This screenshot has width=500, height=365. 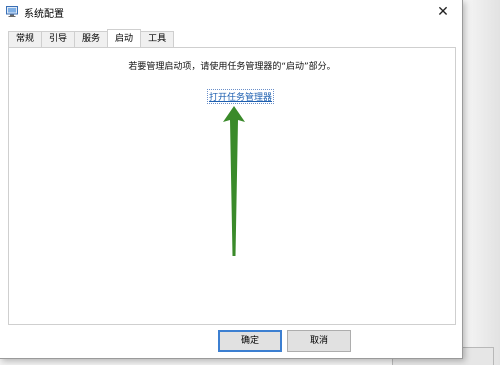 I want to click on tab-services: 服务, so click(x=91, y=39).